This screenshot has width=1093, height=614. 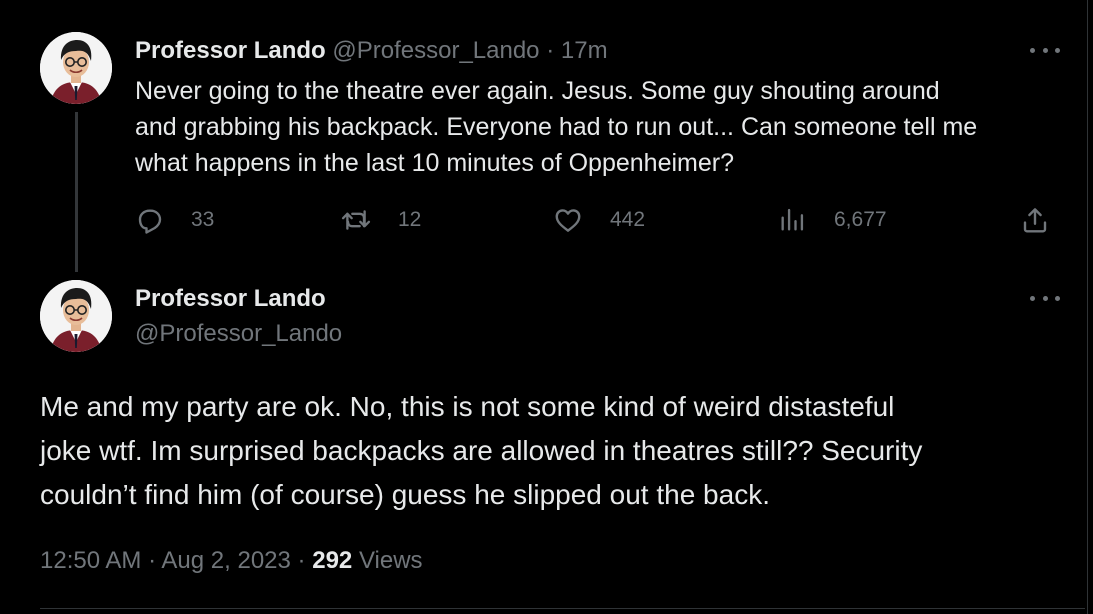 I want to click on reply-button: 33, so click(x=174, y=220).